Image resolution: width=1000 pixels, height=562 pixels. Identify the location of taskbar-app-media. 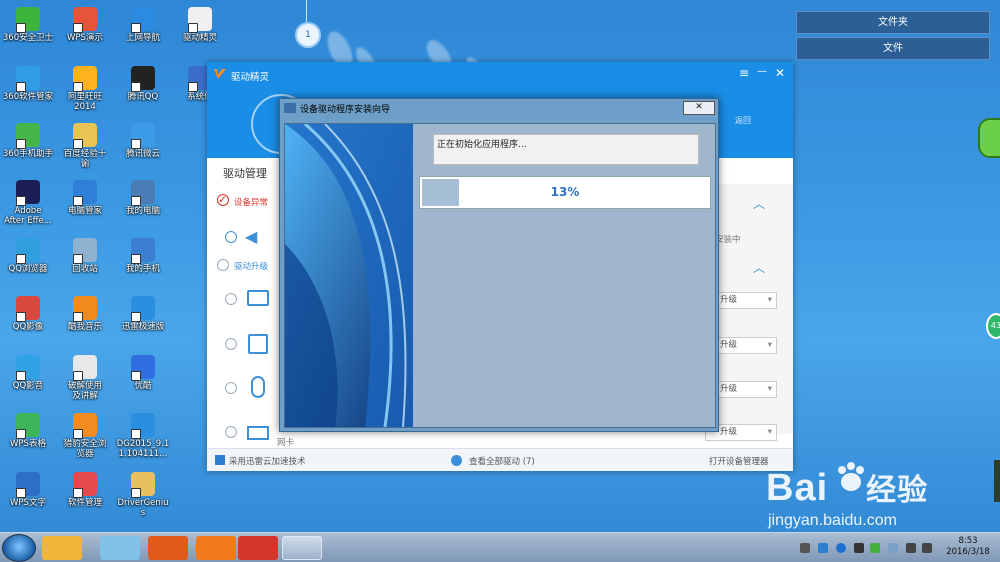
(168, 548).